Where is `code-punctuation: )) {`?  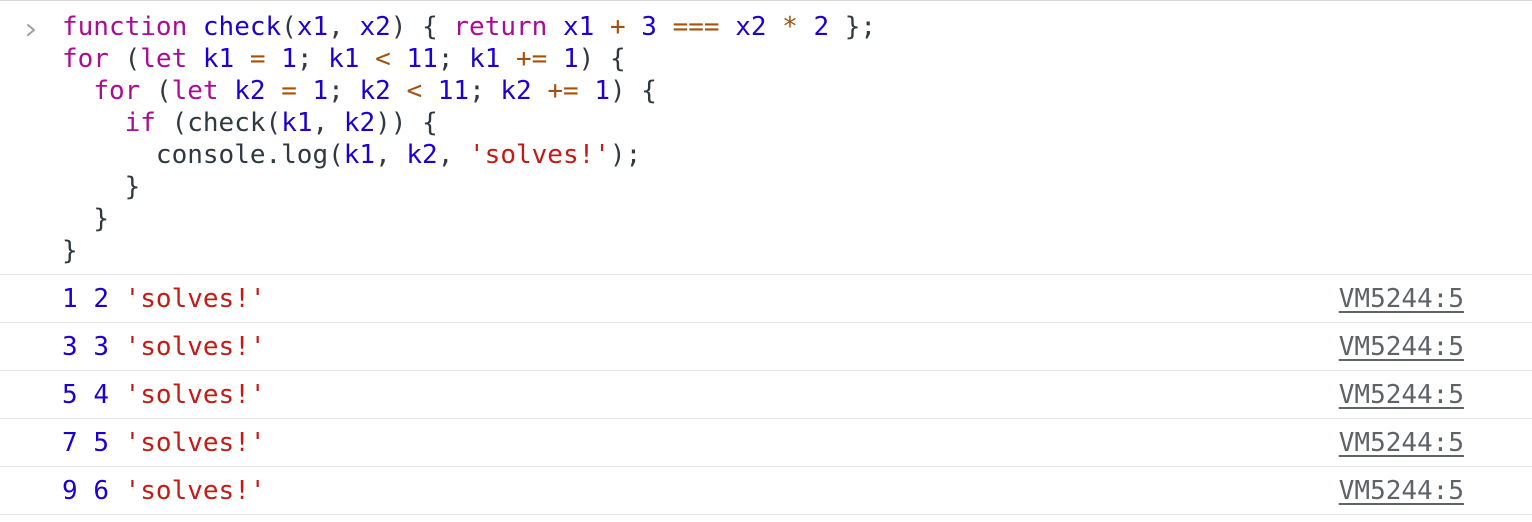 code-punctuation: )) { is located at coordinates (406, 123).